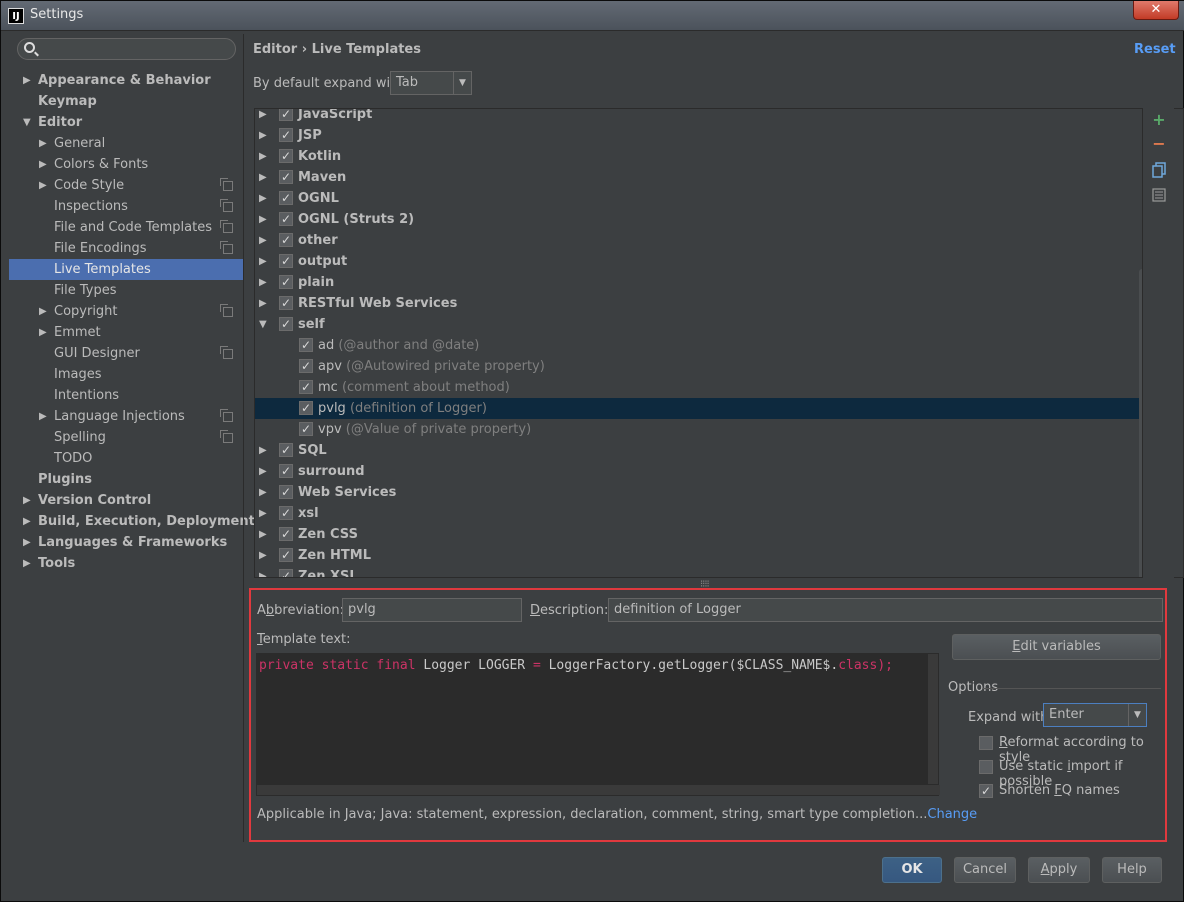 This screenshot has height=902, width=1184. I want to click on edit-variables-button: Edit variables, so click(1056, 647).